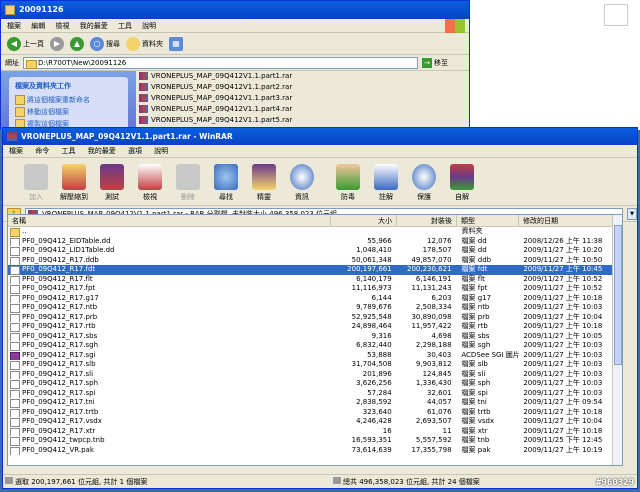 The image size is (640, 492). Describe the element at coordinates (447, 430) in the screenshot. I see `packed-size-cell: 11` at that location.